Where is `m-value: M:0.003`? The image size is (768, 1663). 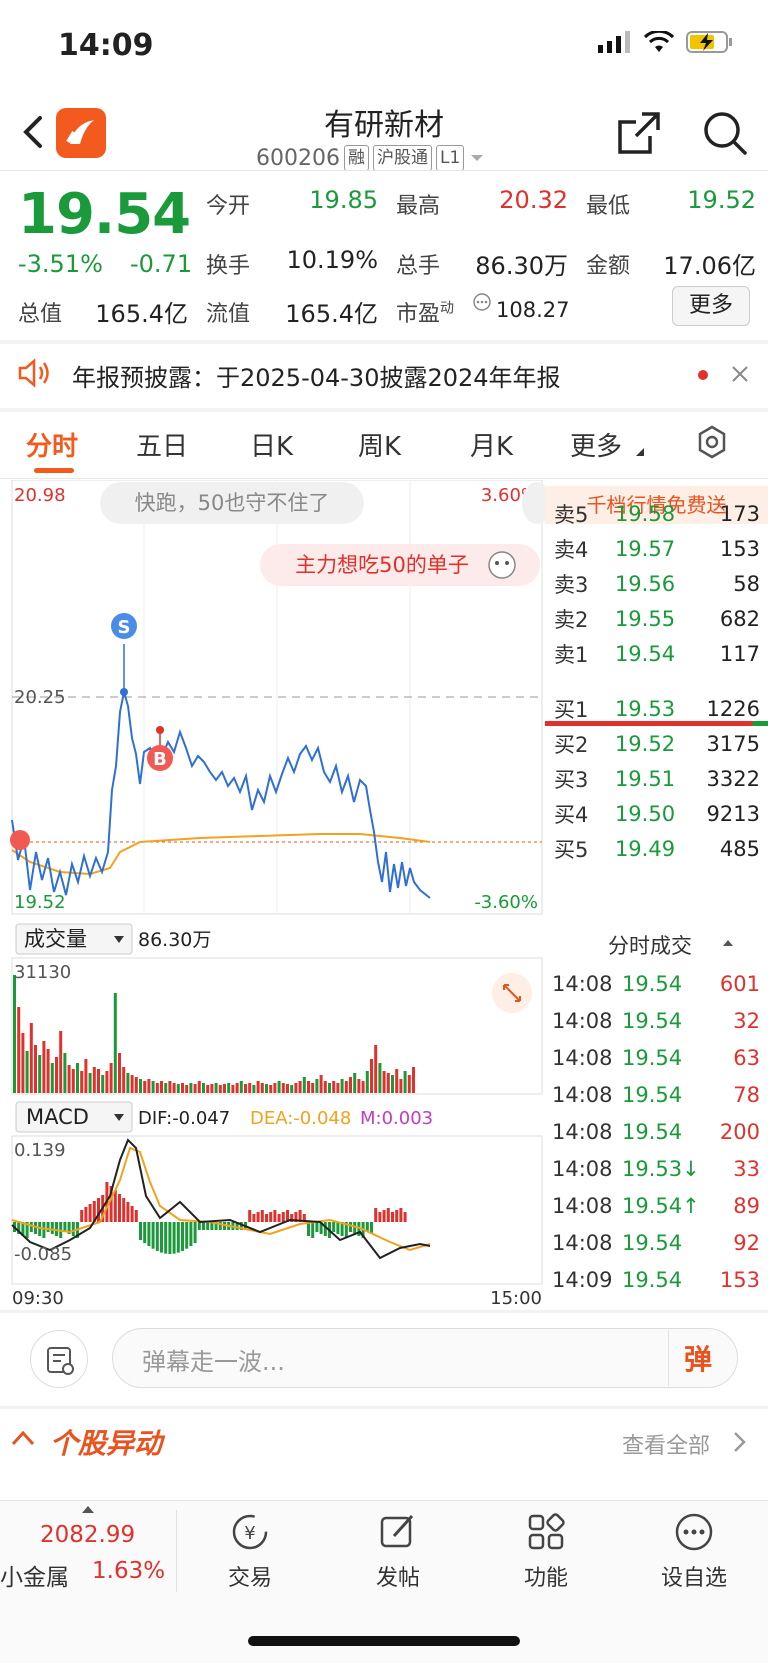 m-value: M:0.003 is located at coordinates (396, 1118).